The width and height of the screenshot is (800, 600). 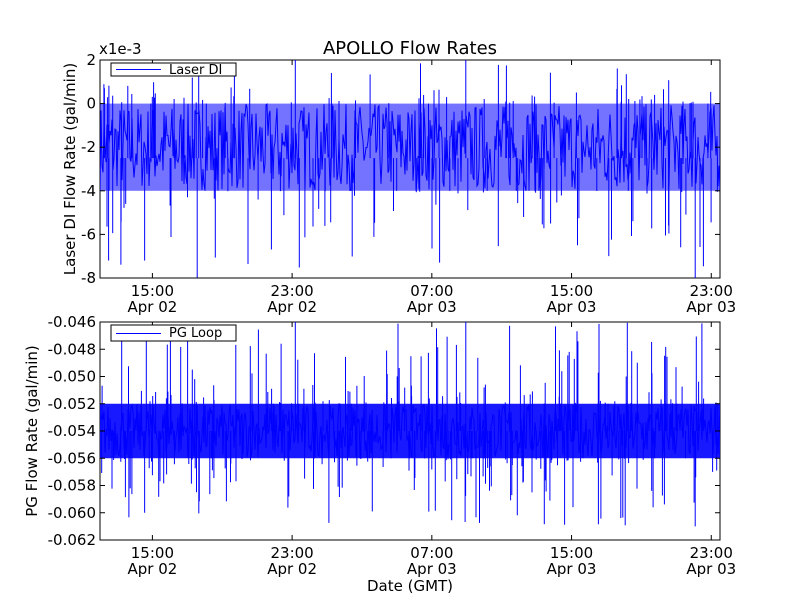 I want to click on pg-loop-y-tick-label: -0.048, so click(x=72, y=349).